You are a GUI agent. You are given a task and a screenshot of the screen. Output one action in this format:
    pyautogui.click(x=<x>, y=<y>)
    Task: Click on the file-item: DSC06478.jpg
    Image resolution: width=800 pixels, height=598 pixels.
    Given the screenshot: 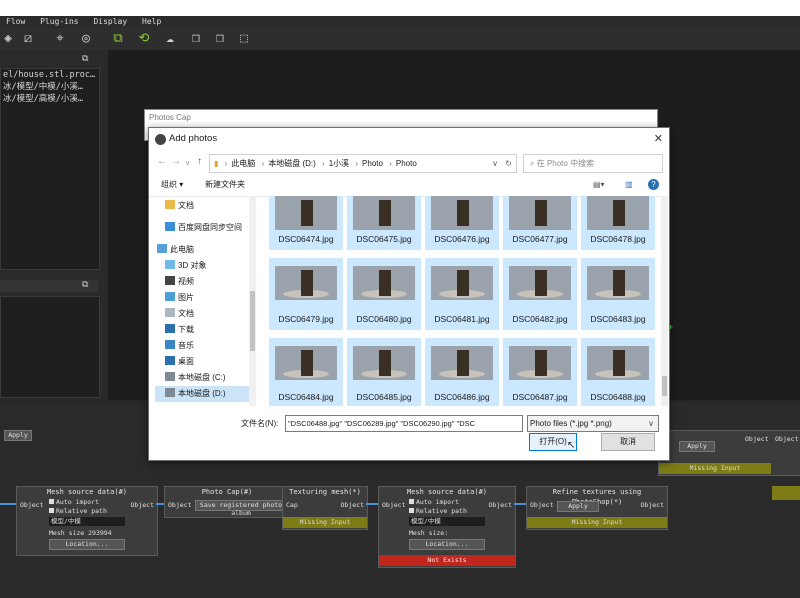 What is the action you would take?
    pyautogui.click(x=618, y=223)
    